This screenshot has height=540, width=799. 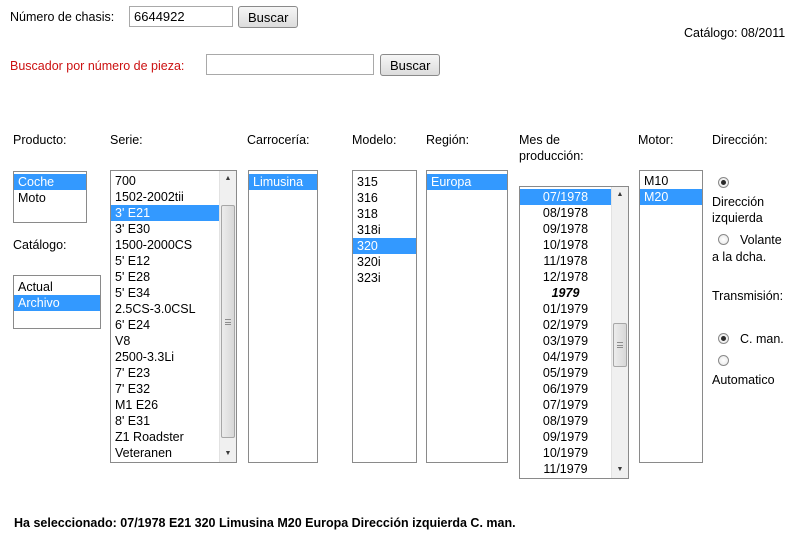 What do you see at coordinates (57, 287) in the screenshot?
I see `catalogo-option: Actual` at bounding box center [57, 287].